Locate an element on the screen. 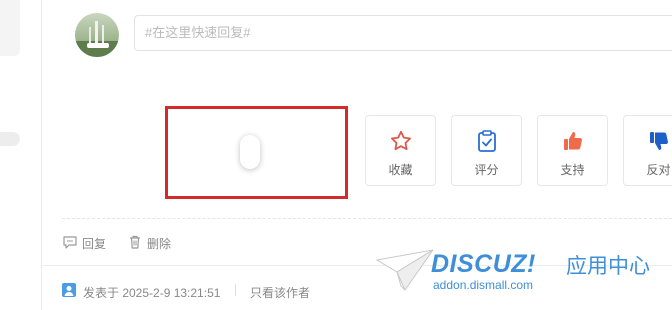 The height and width of the screenshot is (310, 672). delete-label: 删除 is located at coordinates (159, 244).